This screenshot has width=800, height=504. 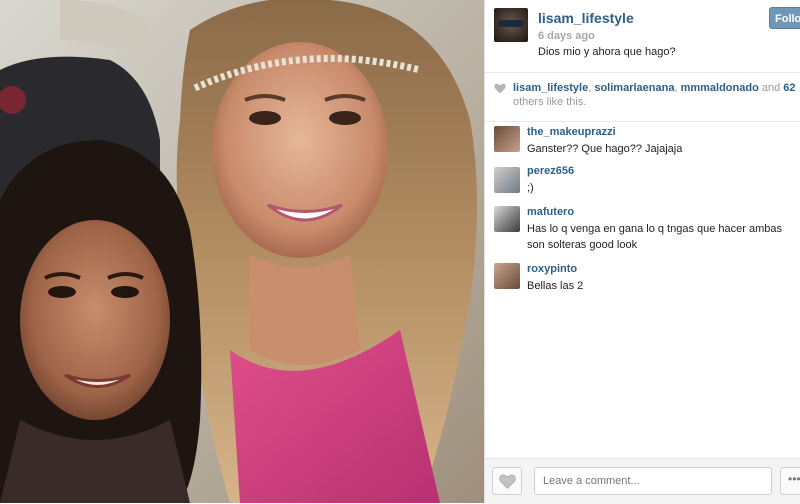 I want to click on comment-composer: •••, so click(x=642, y=481).